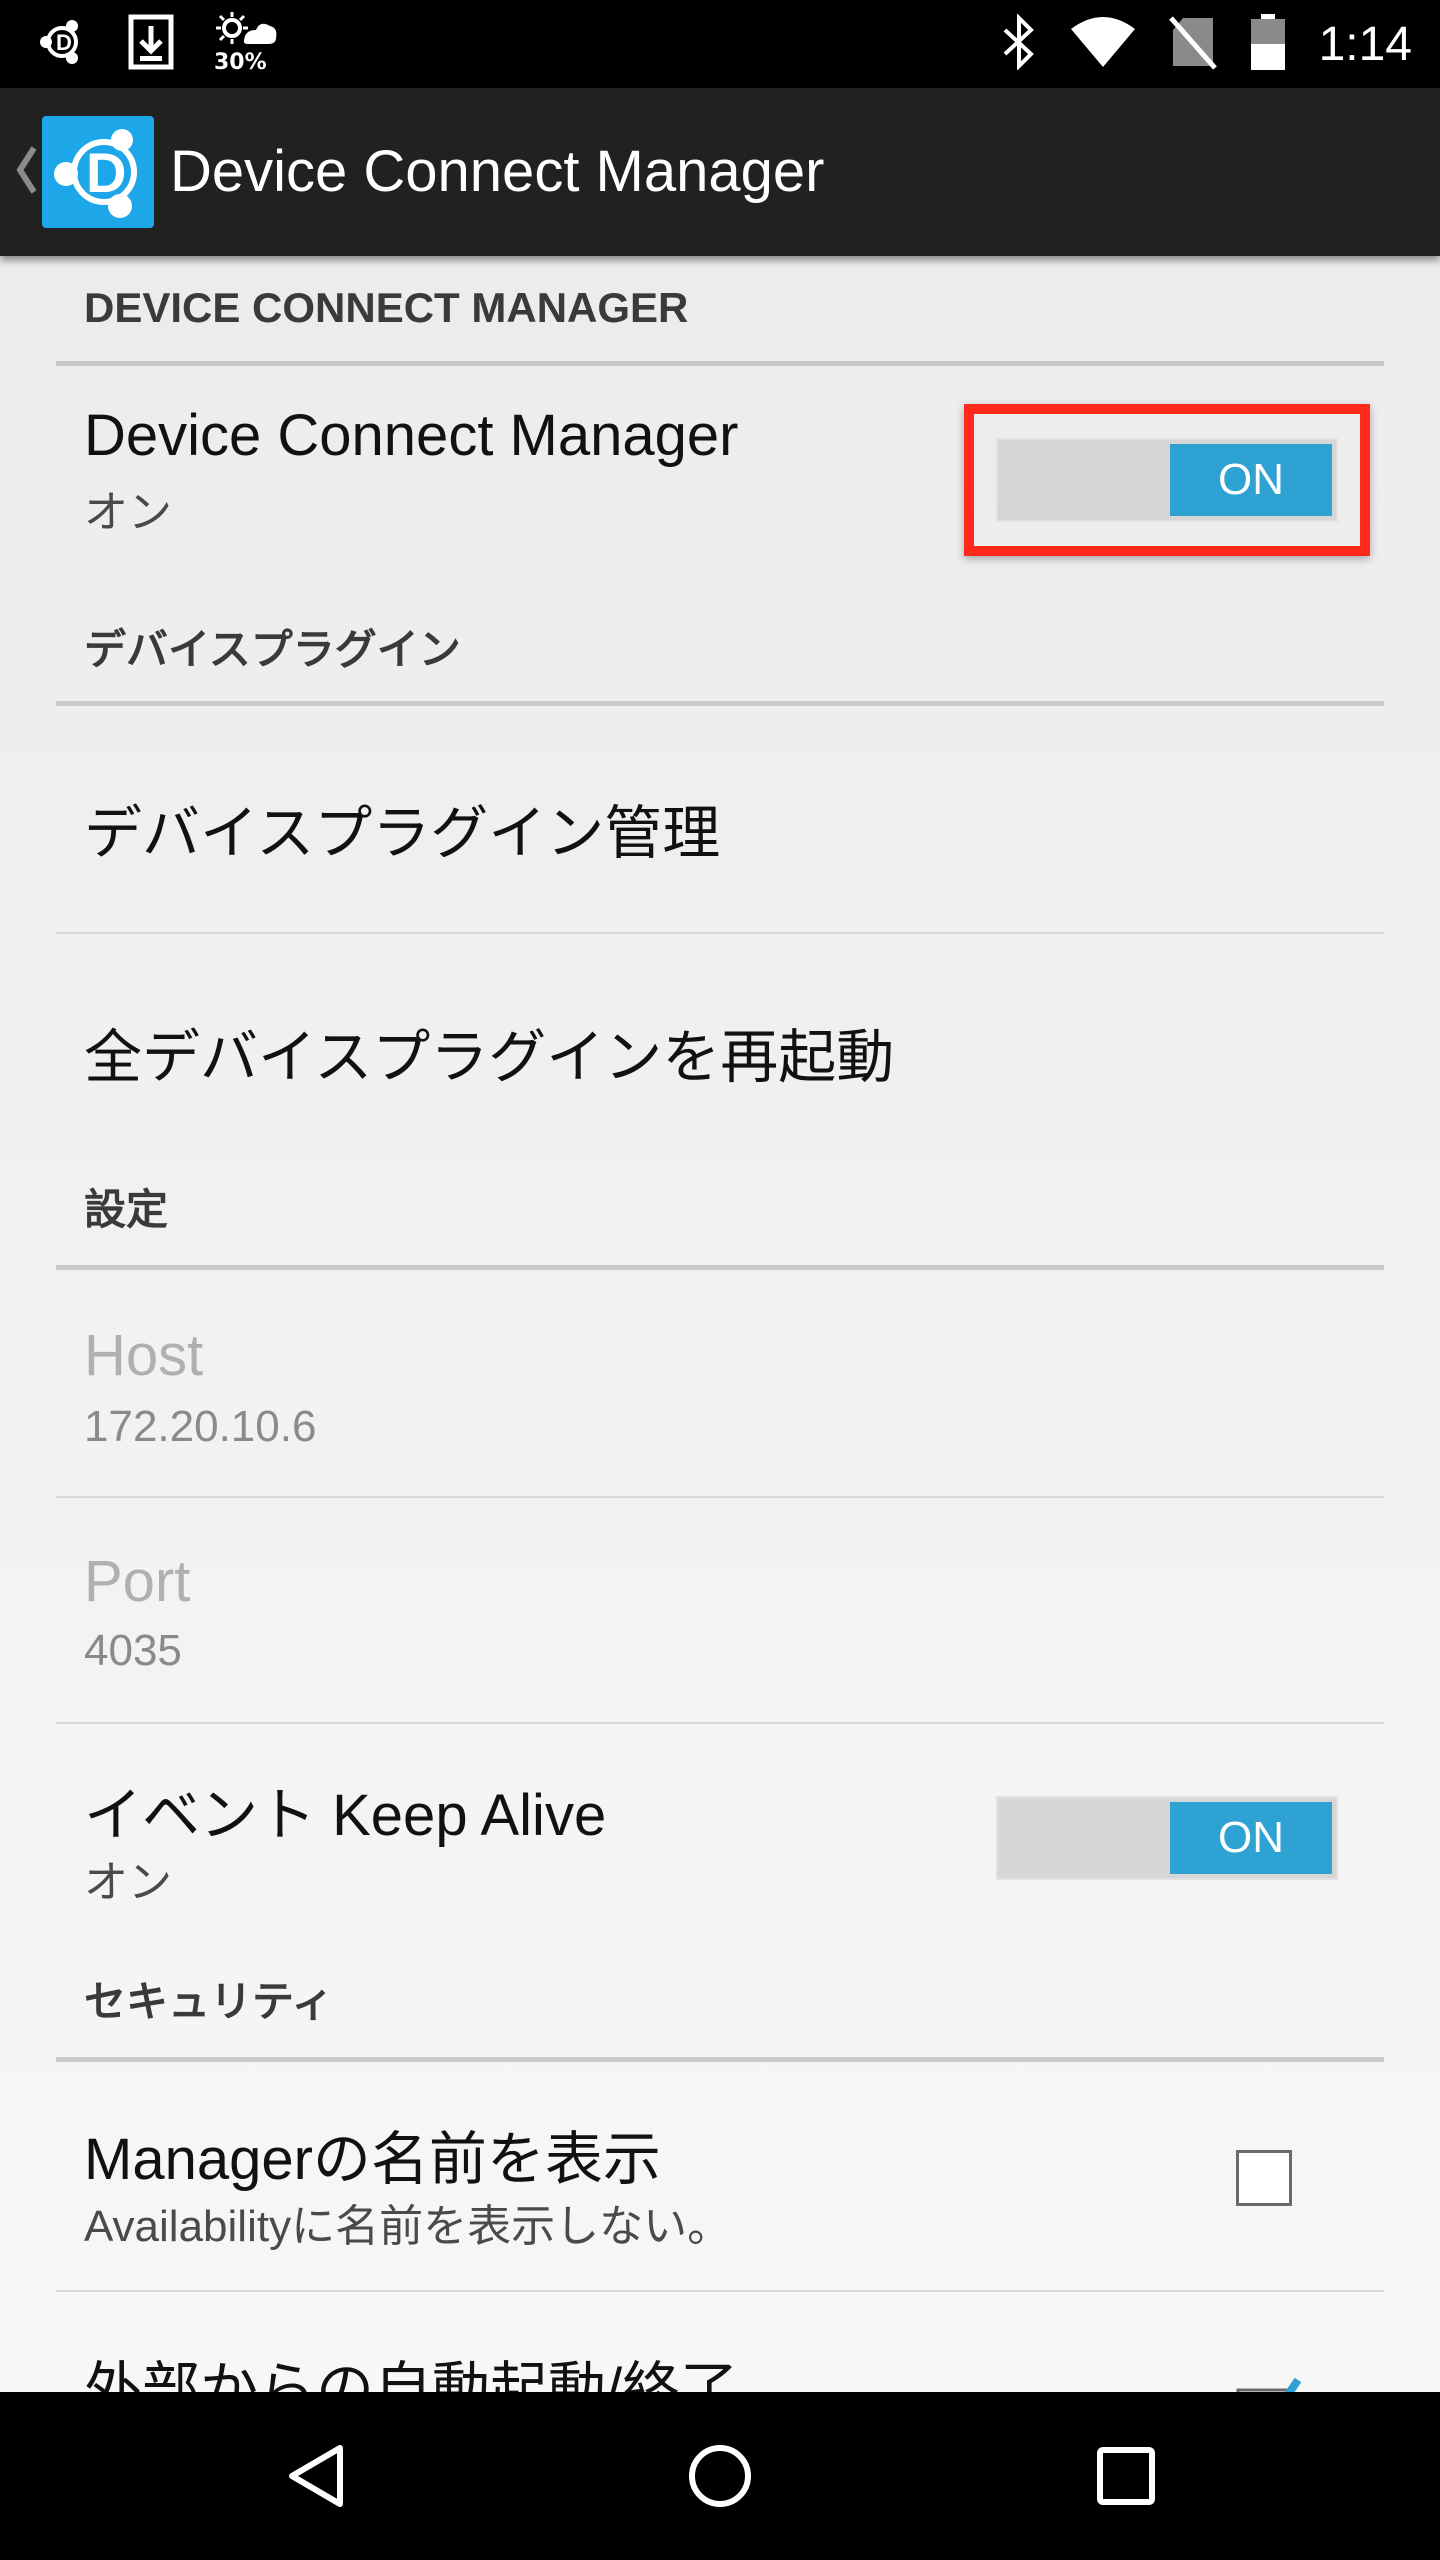 The width and height of the screenshot is (1440, 2560). Describe the element at coordinates (316, 2476) in the screenshot. I see `back-icon` at that location.